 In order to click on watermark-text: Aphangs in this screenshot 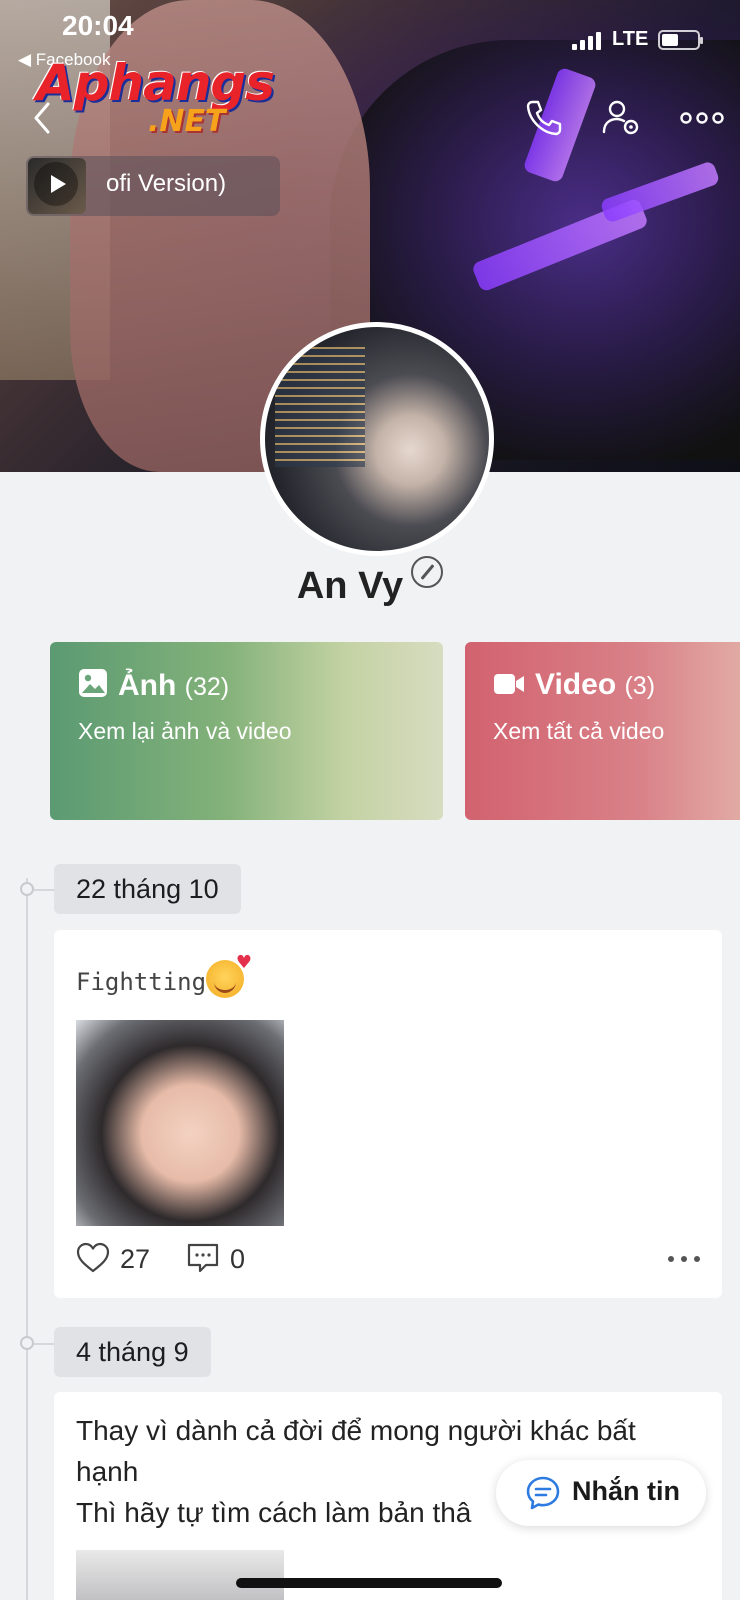, I will do `click(155, 83)`.